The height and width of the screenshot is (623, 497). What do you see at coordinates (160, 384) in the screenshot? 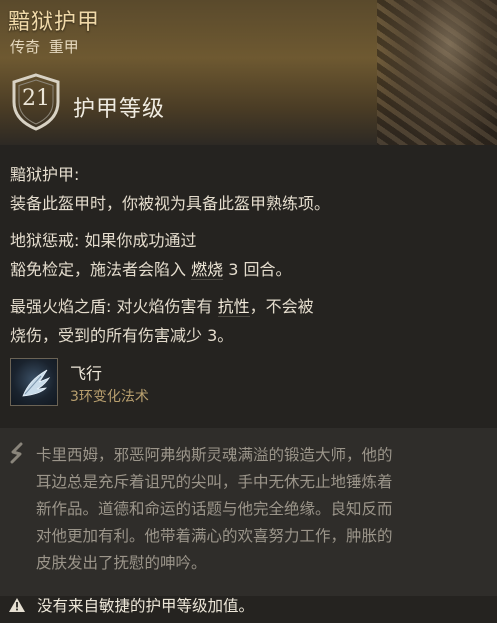
I see `spell-entry: 飞行 3环变化法术` at bounding box center [160, 384].